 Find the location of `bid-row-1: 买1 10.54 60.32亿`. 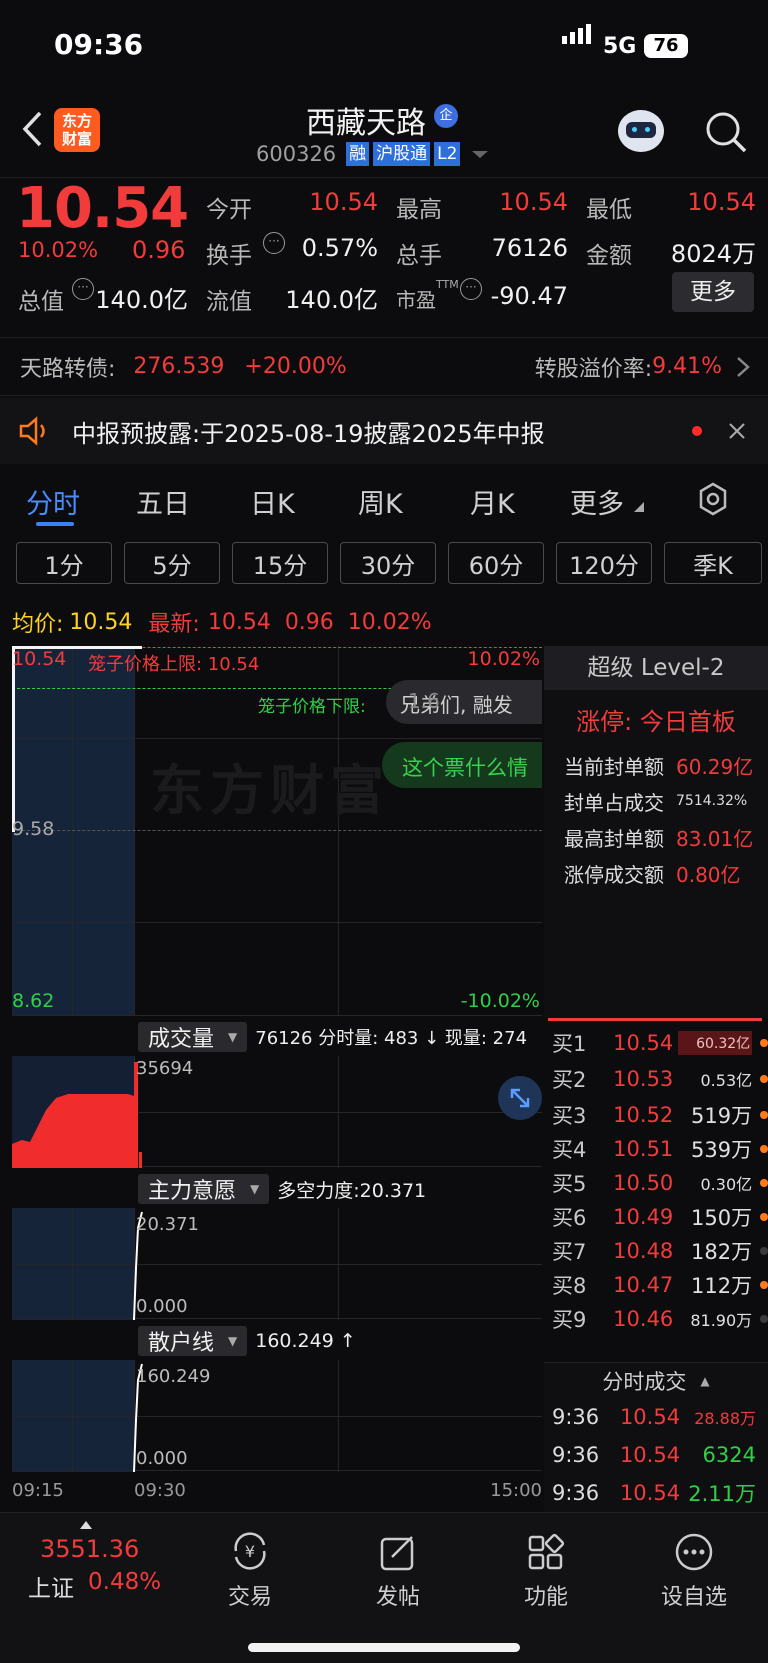

bid-row-1: 买1 10.54 60.32亿 is located at coordinates (660, 1043).